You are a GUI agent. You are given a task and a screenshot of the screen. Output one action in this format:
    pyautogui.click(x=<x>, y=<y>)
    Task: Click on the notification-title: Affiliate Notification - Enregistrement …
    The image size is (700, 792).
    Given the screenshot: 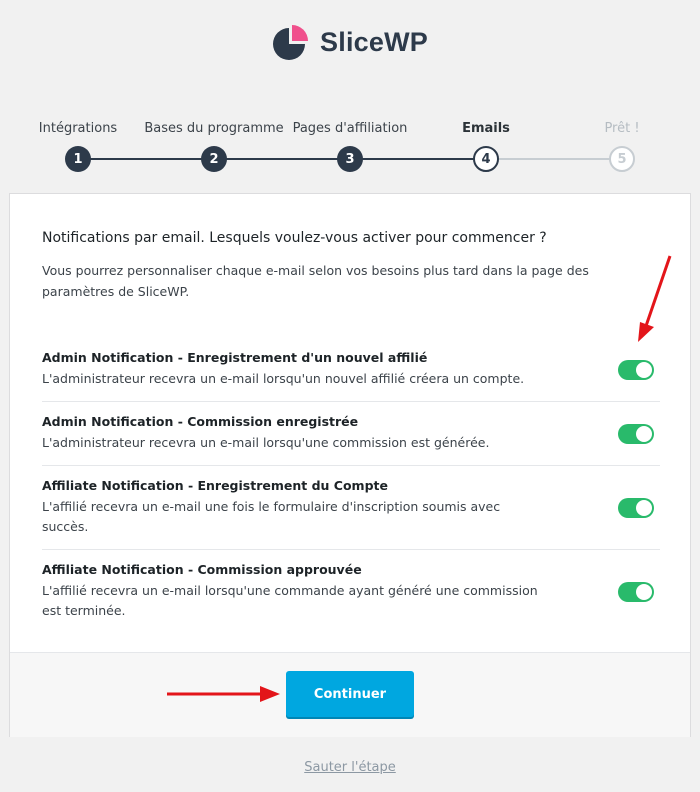 What is the action you would take?
    pyautogui.click(x=215, y=485)
    